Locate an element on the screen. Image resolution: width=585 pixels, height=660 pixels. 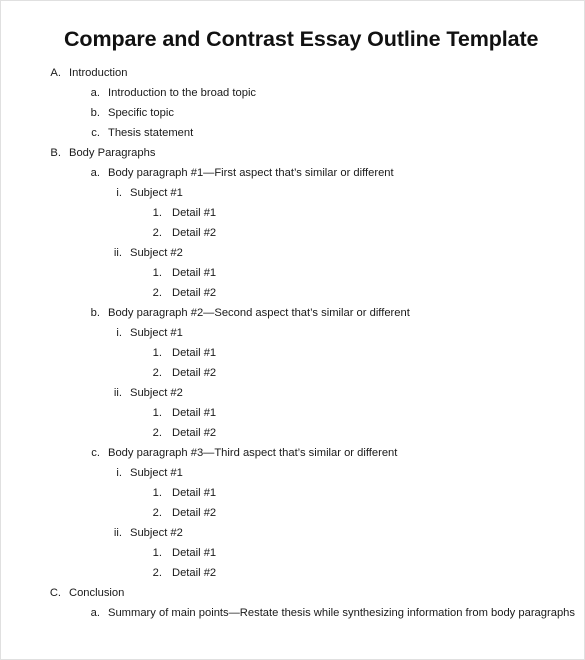
outline-item: A. Introduction is located at coordinates (292, 77).